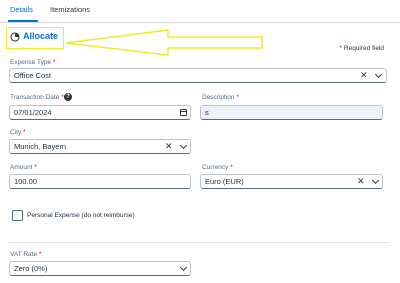 The image size is (400, 283). Describe the element at coordinates (291, 112) in the screenshot. I see `description-field: s` at that location.